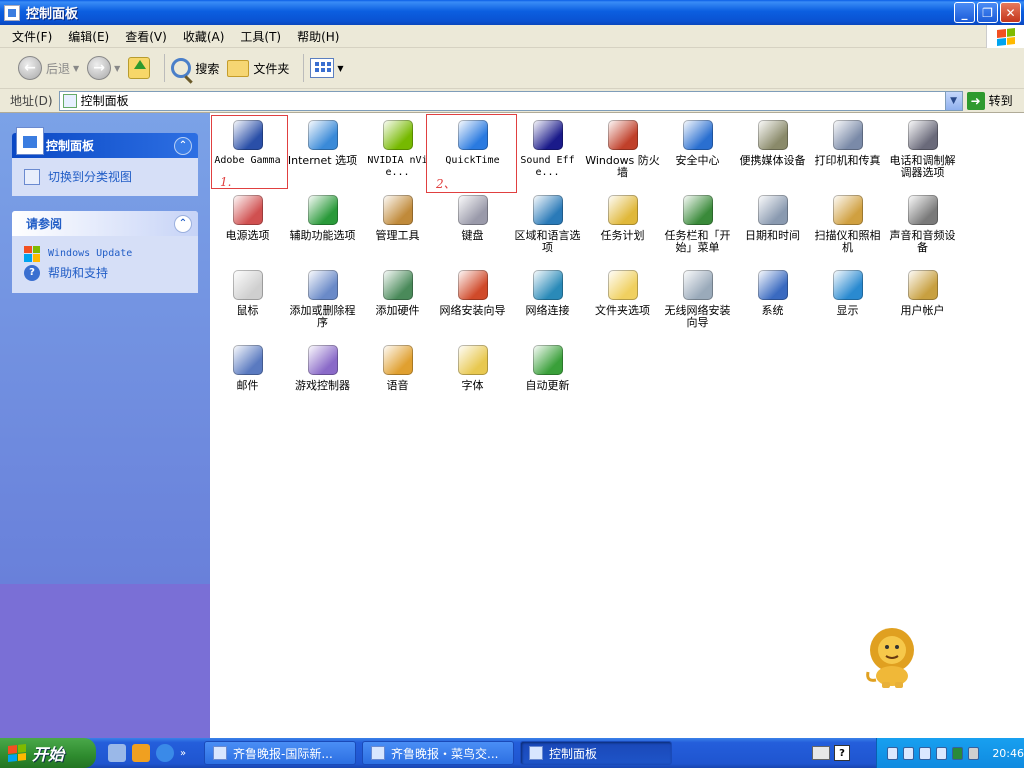  What do you see at coordinates (32, 253) in the screenshot?
I see `windows-update-icon` at bounding box center [32, 253].